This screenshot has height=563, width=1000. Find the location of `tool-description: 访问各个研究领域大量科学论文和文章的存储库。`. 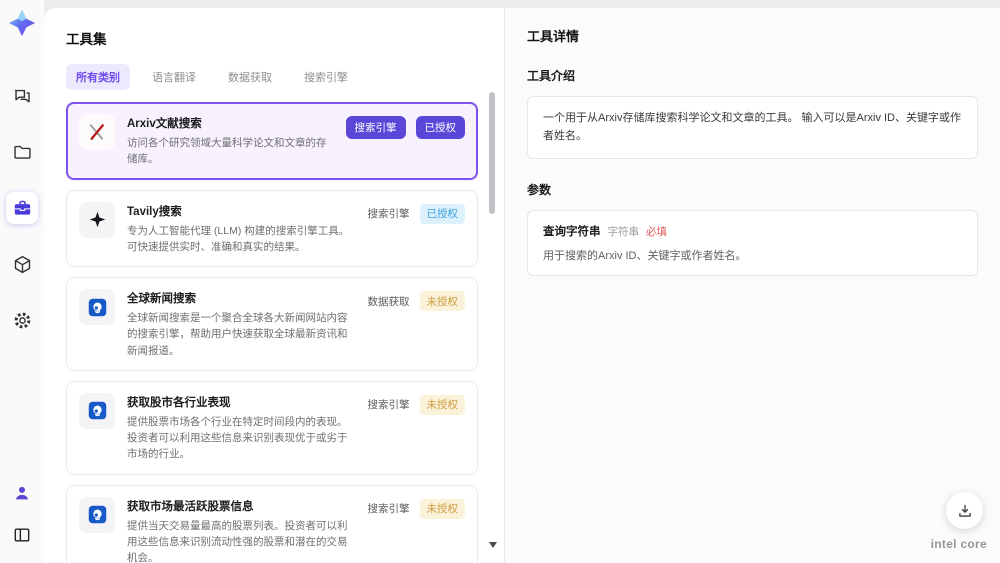

tool-description: 访问各个研究领域大量科学论文和文章的存储库。 is located at coordinates (227, 151).